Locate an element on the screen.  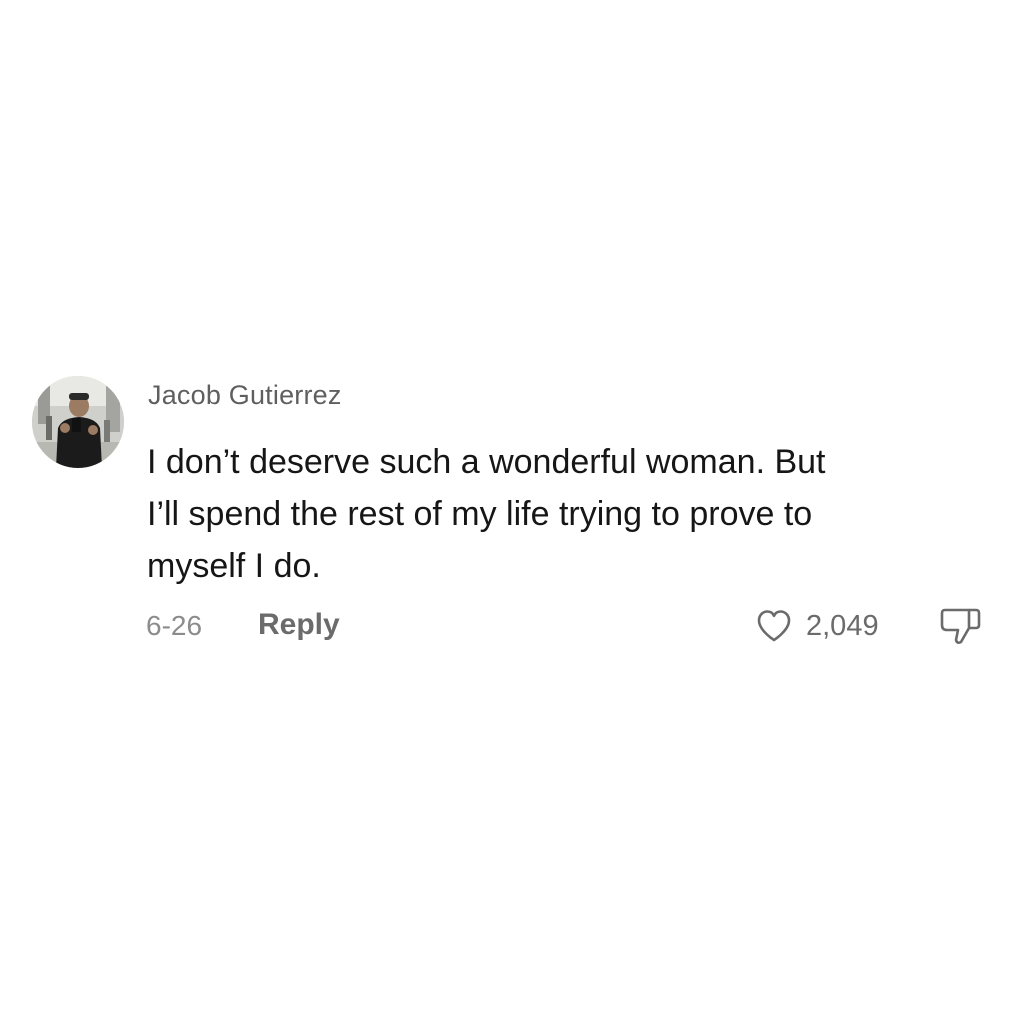
like-count: 2,049 is located at coordinates (842, 625).